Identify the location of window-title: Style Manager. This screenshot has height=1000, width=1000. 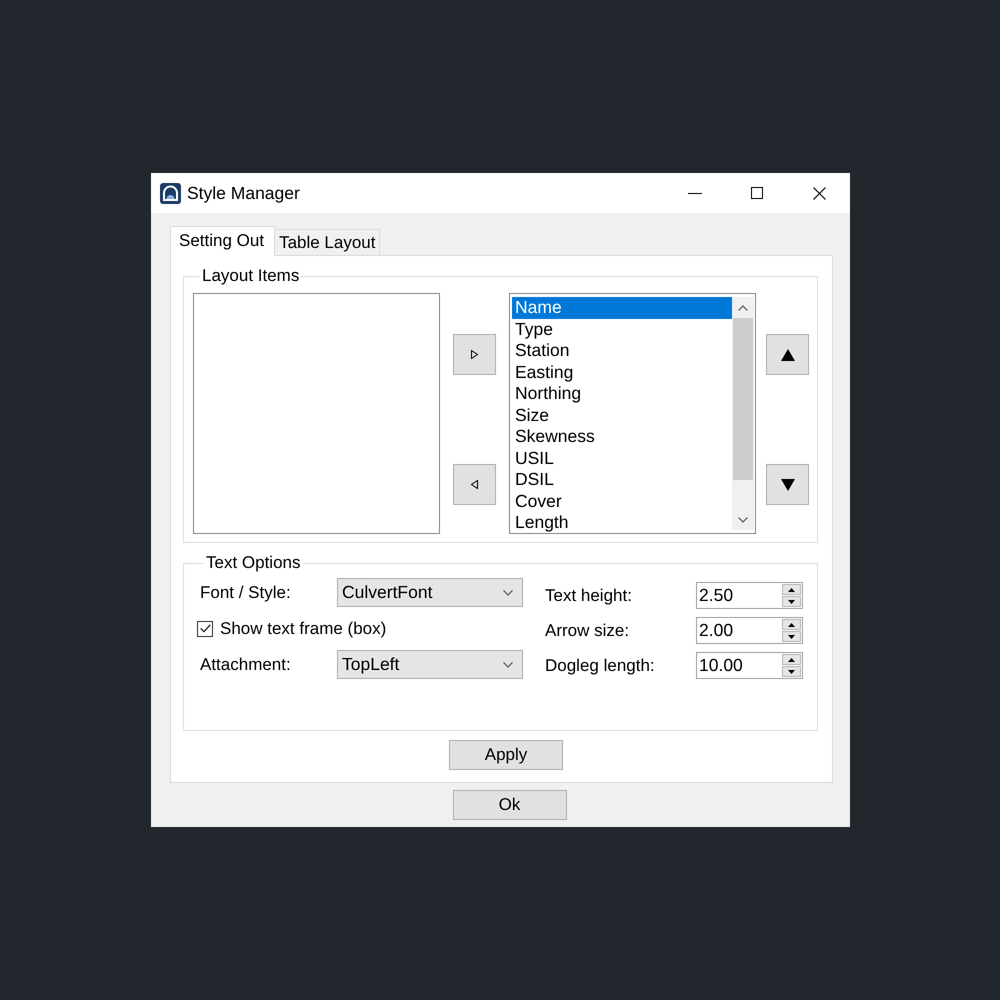
(243, 193).